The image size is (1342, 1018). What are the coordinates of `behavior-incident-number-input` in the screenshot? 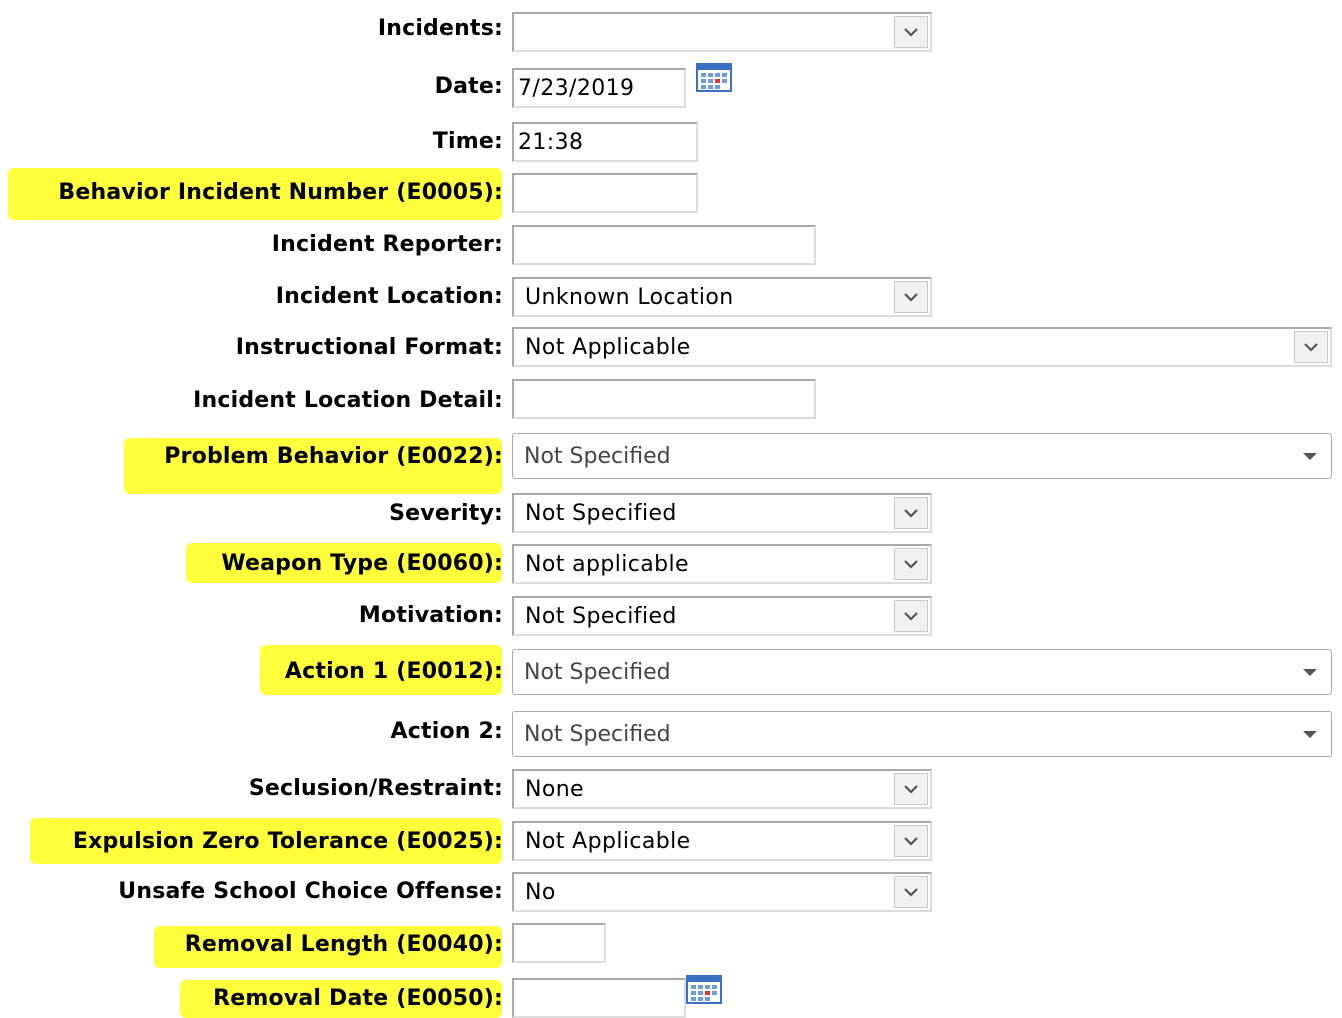 It's located at (605, 193).